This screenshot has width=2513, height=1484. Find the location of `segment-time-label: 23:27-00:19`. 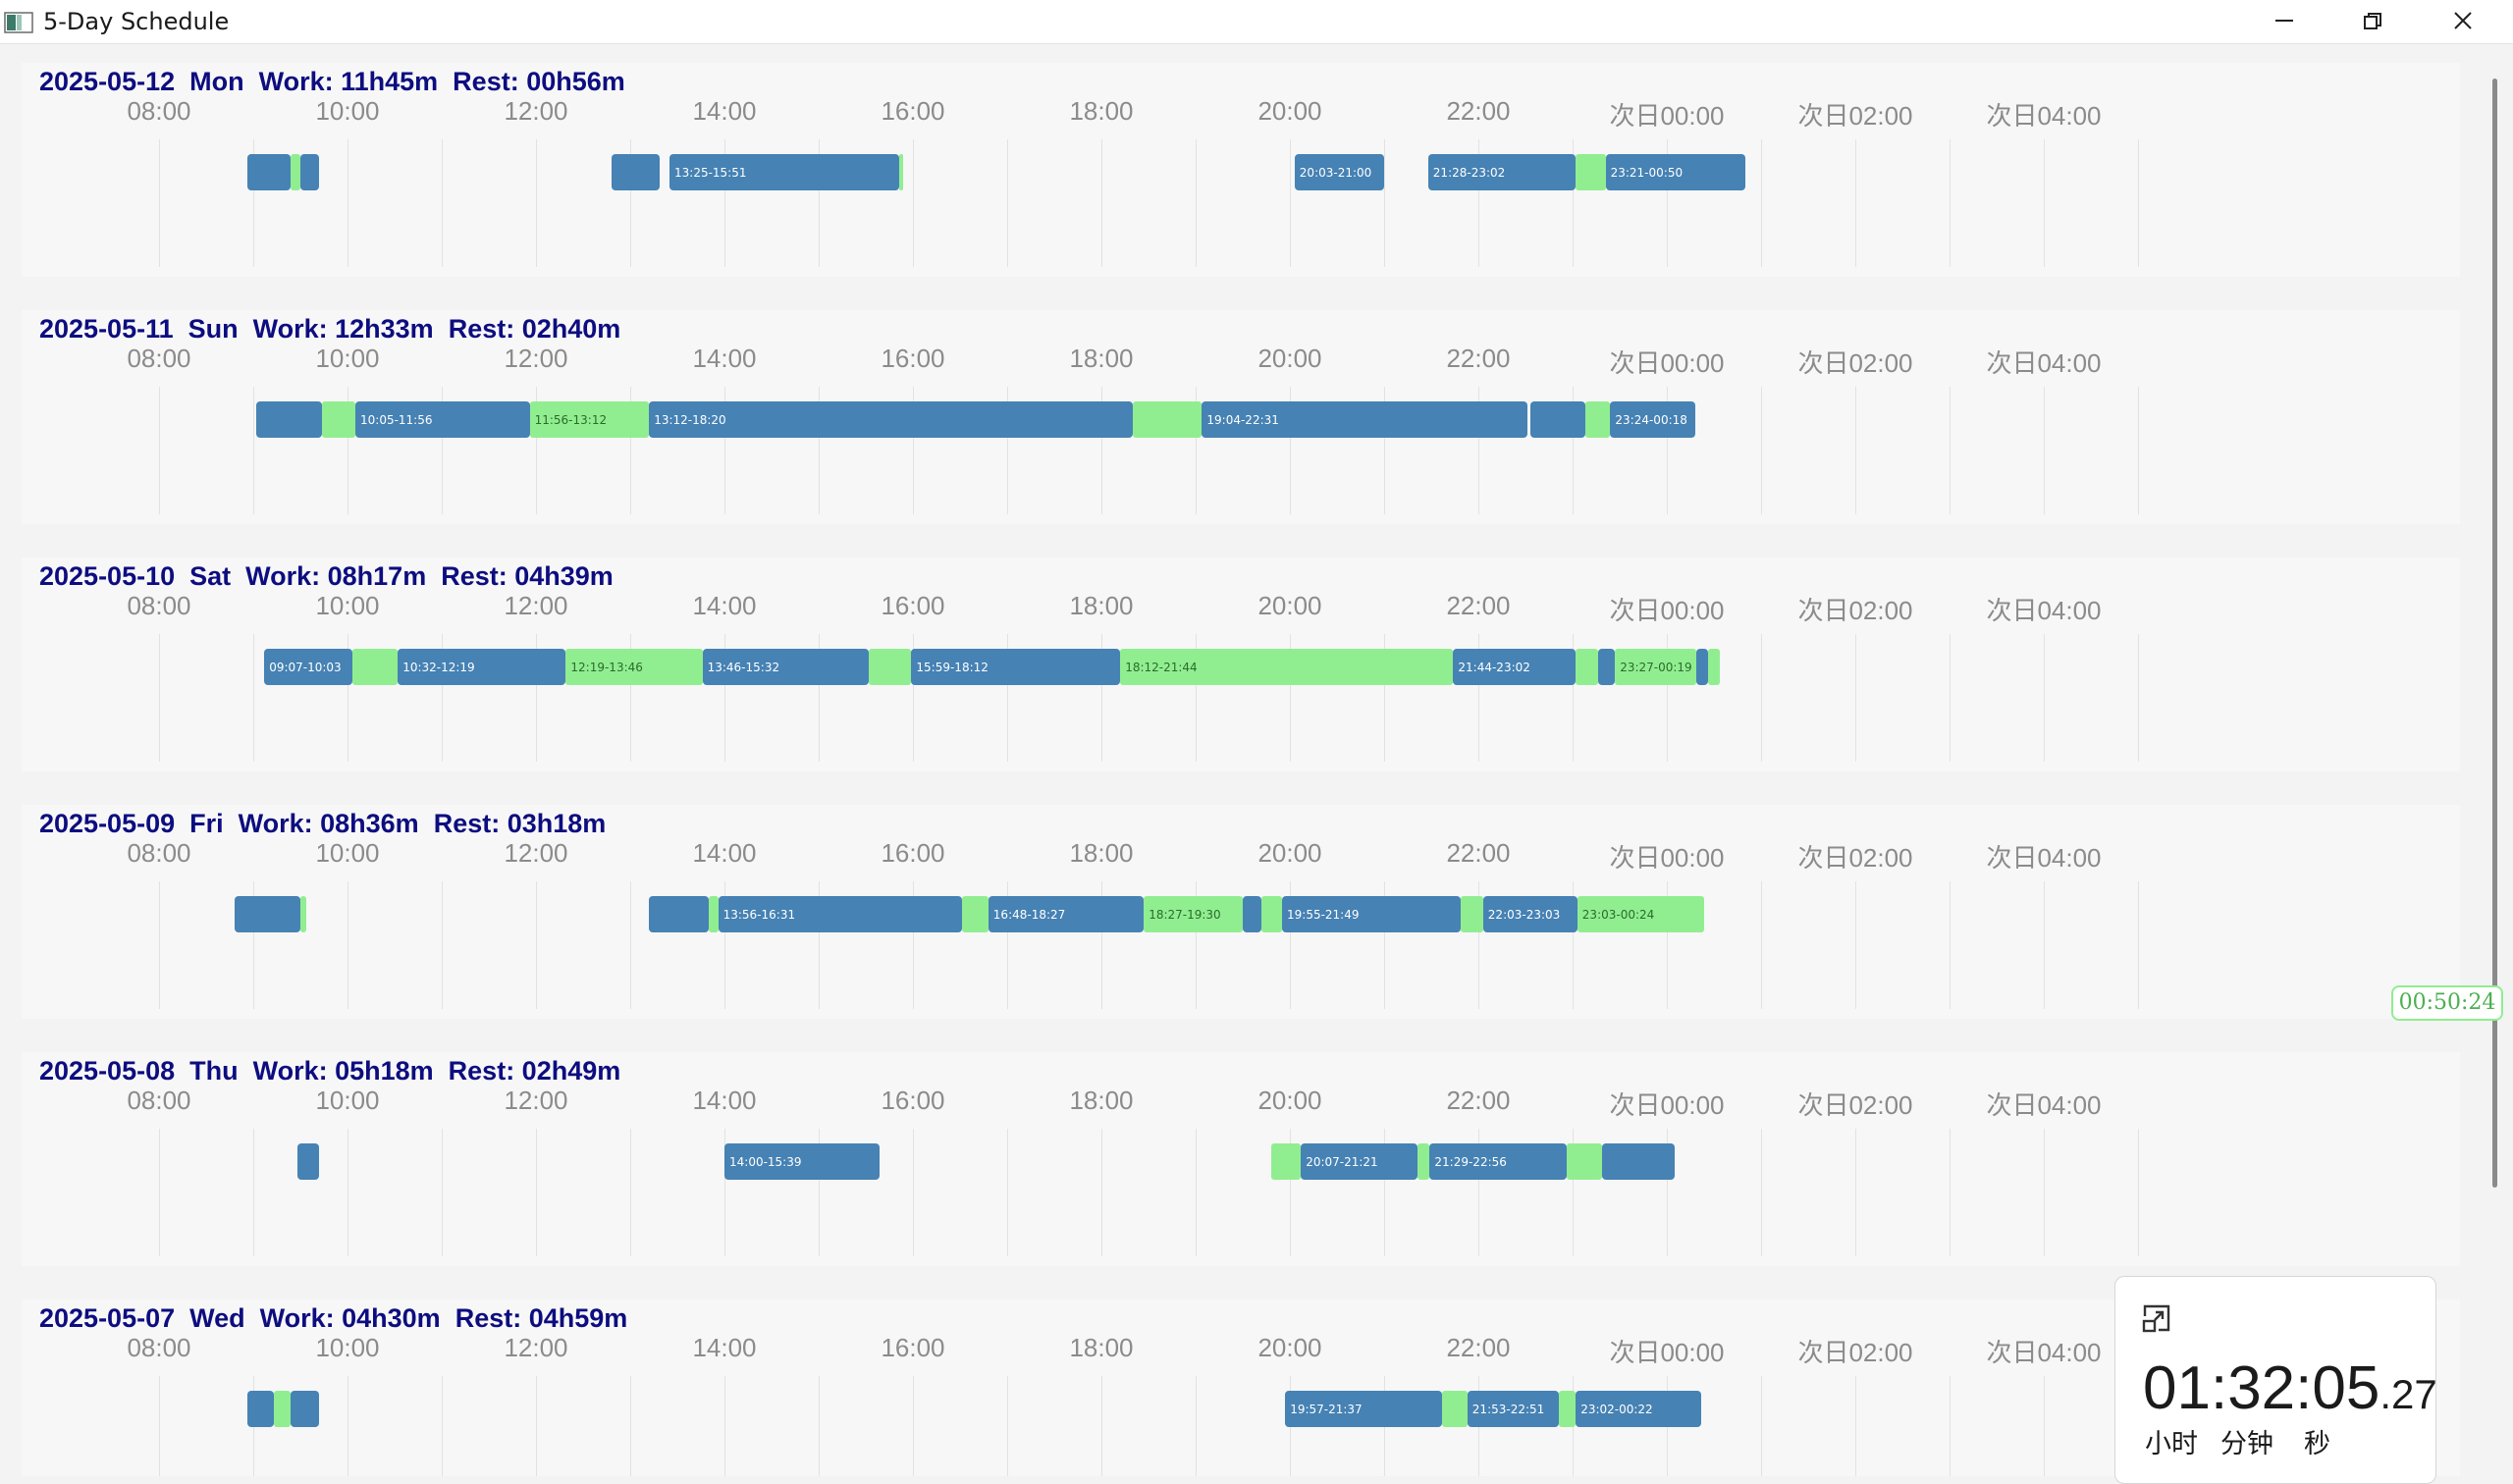

segment-time-label: 23:27-00:19 is located at coordinates (1656, 667).